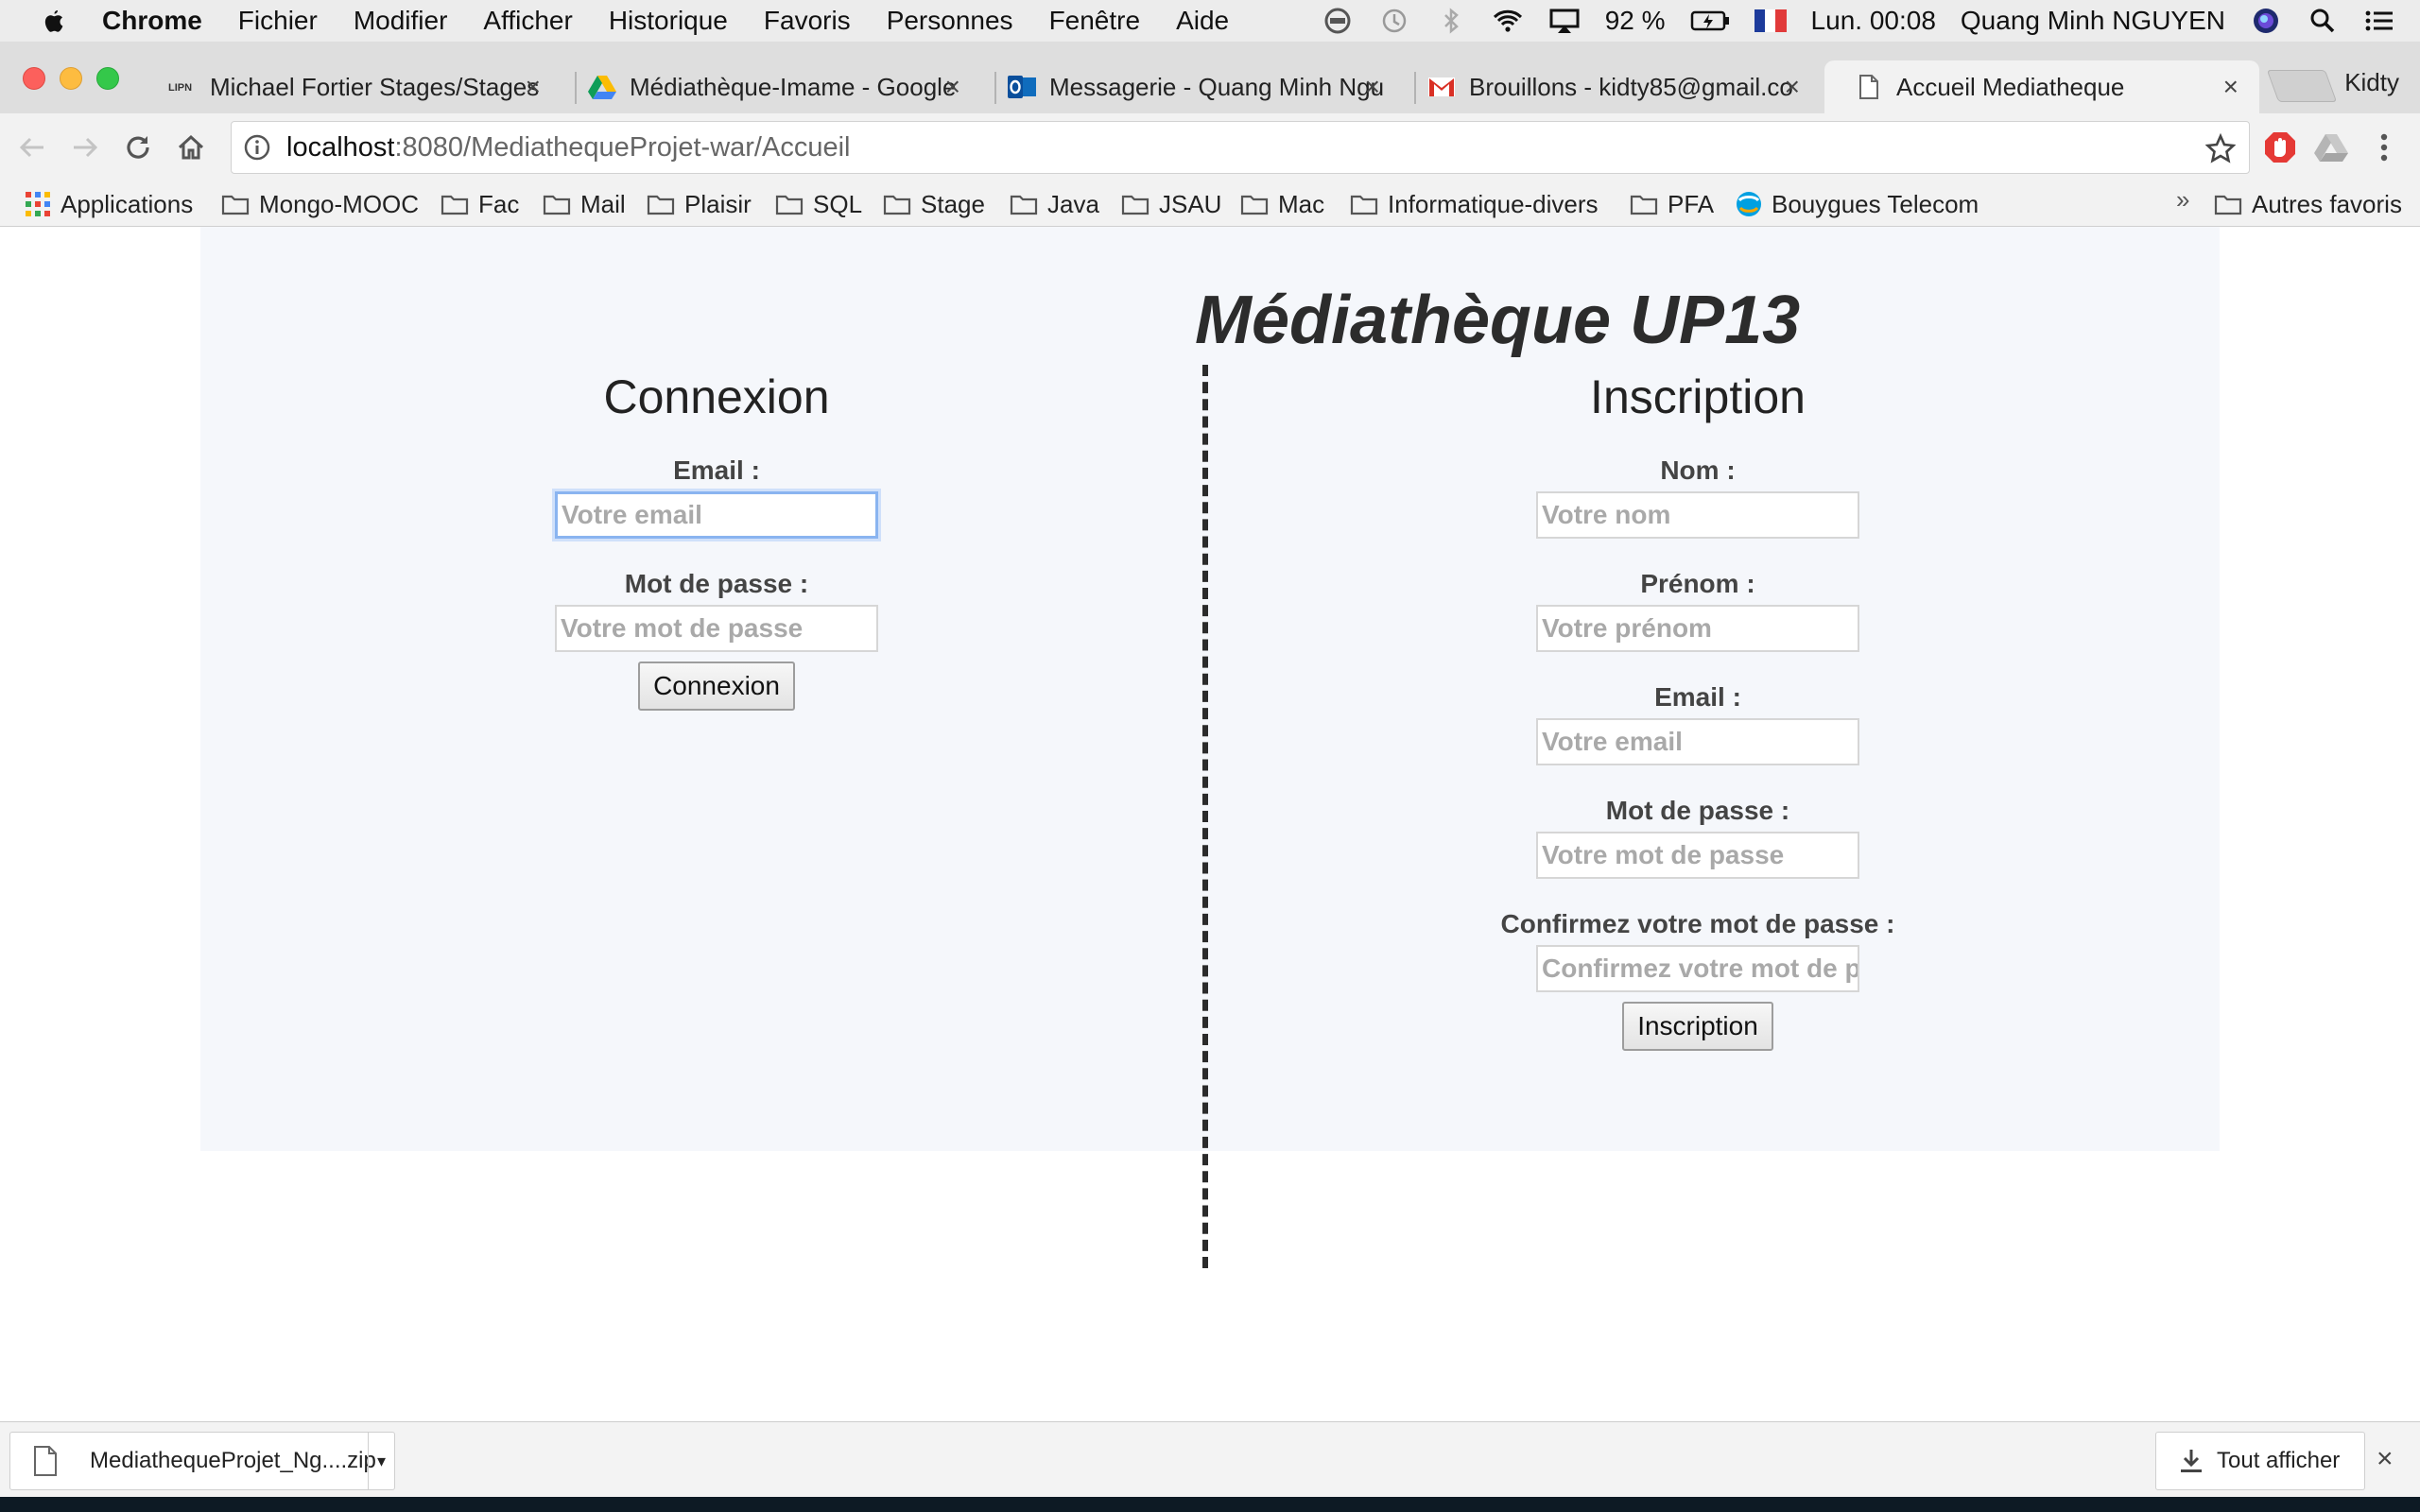 This screenshot has width=2420, height=1512. I want to click on time-machine-icon, so click(1394, 21).